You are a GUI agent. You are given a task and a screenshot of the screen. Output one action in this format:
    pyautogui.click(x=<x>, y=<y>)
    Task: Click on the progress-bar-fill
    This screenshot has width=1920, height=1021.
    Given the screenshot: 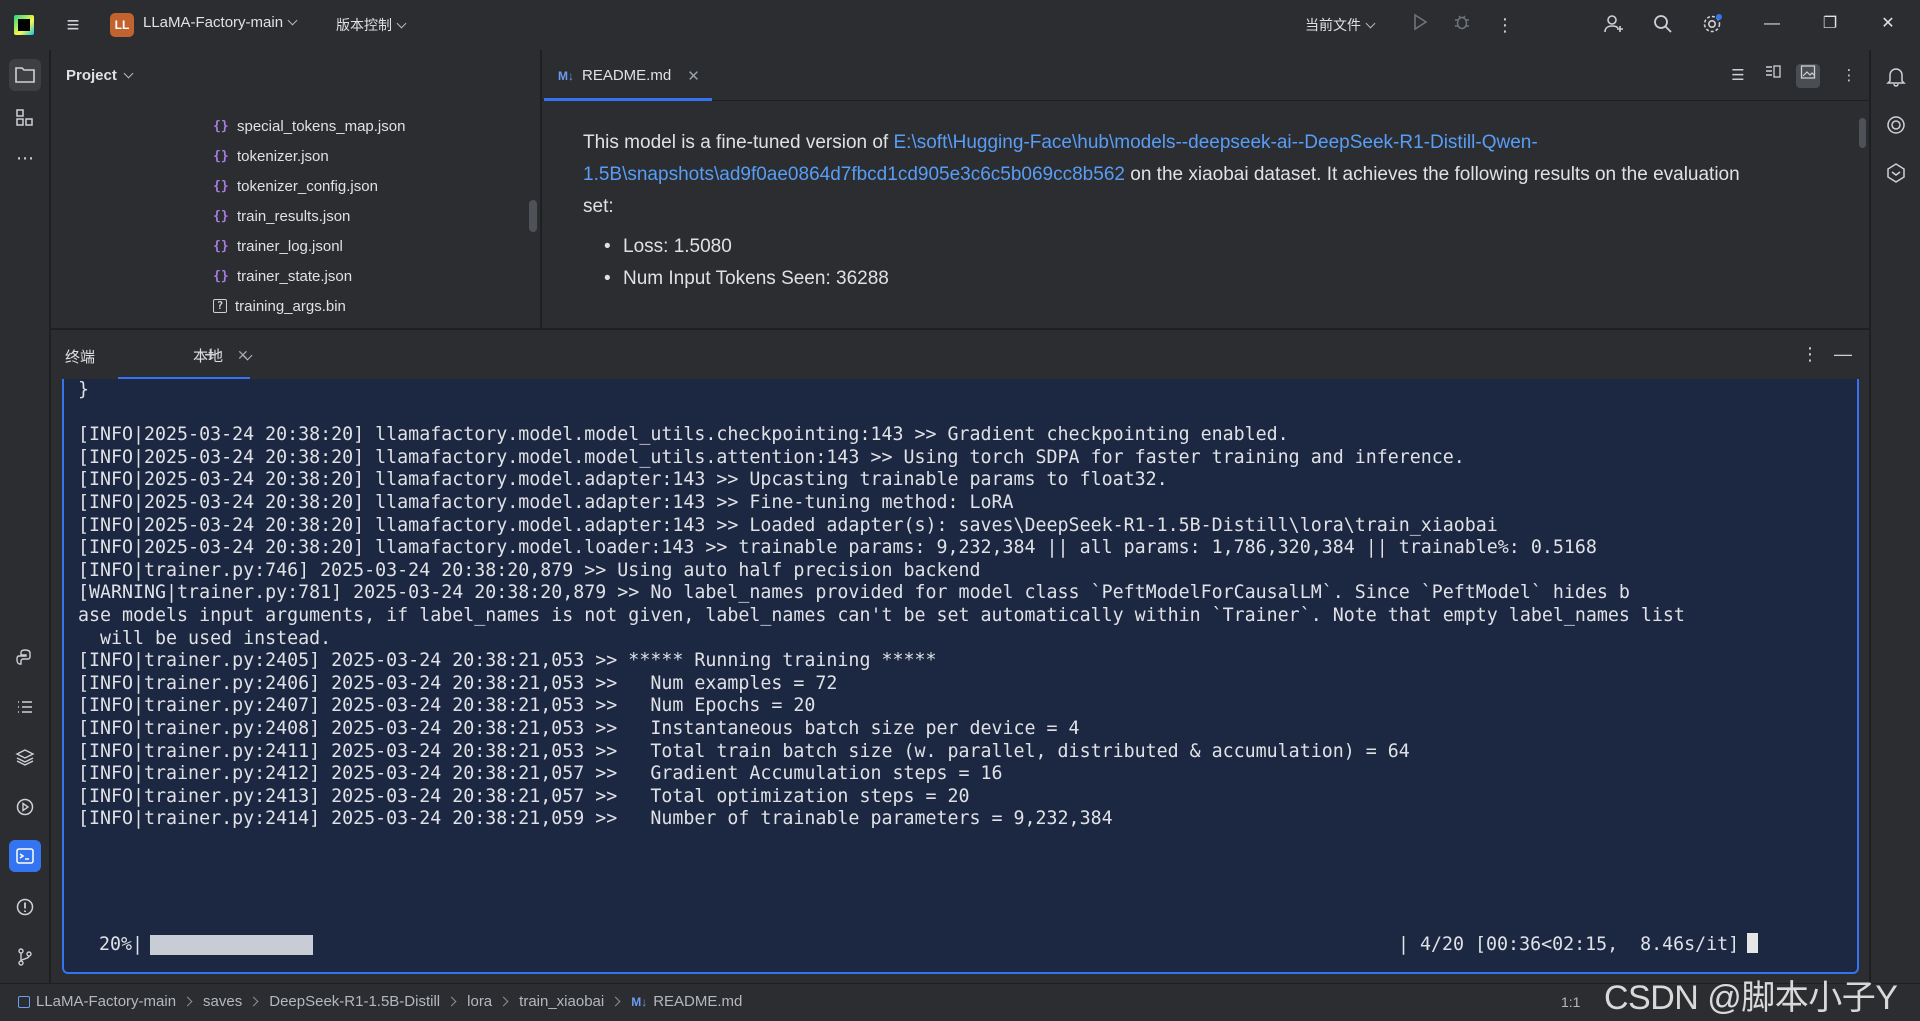 What is the action you would take?
    pyautogui.click(x=232, y=945)
    